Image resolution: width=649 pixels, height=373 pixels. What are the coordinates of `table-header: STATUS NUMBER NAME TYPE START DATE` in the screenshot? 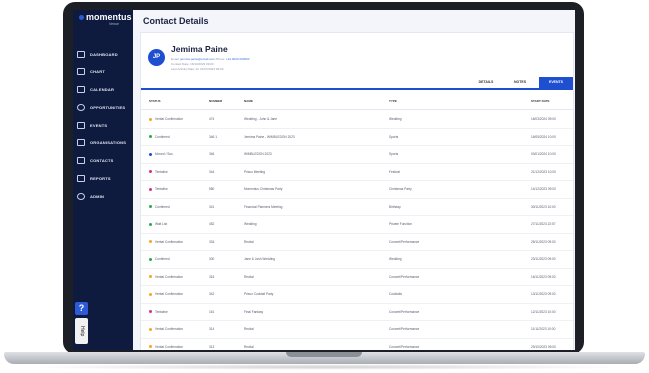 It's located at (357, 102).